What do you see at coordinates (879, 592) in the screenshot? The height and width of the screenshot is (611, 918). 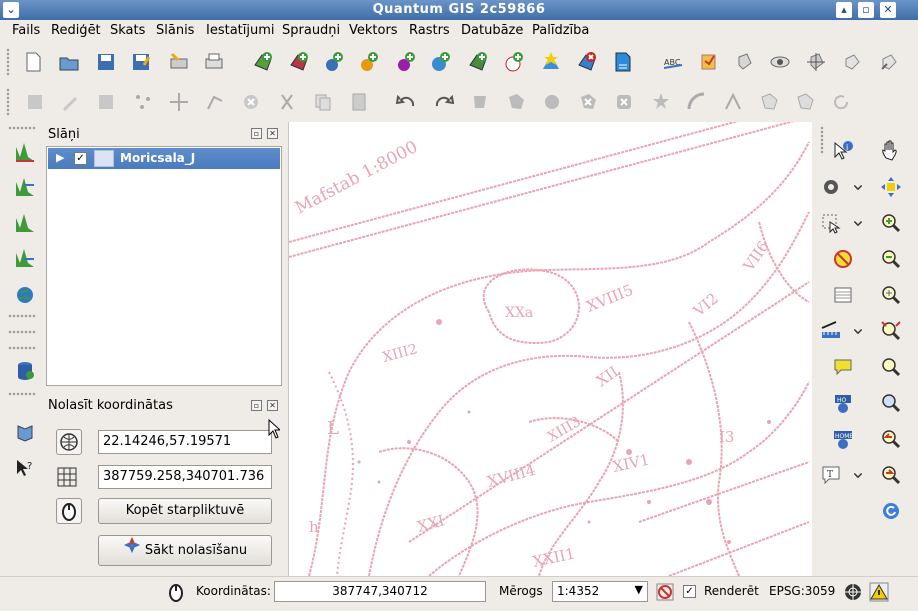 I see `warning-icon` at bounding box center [879, 592].